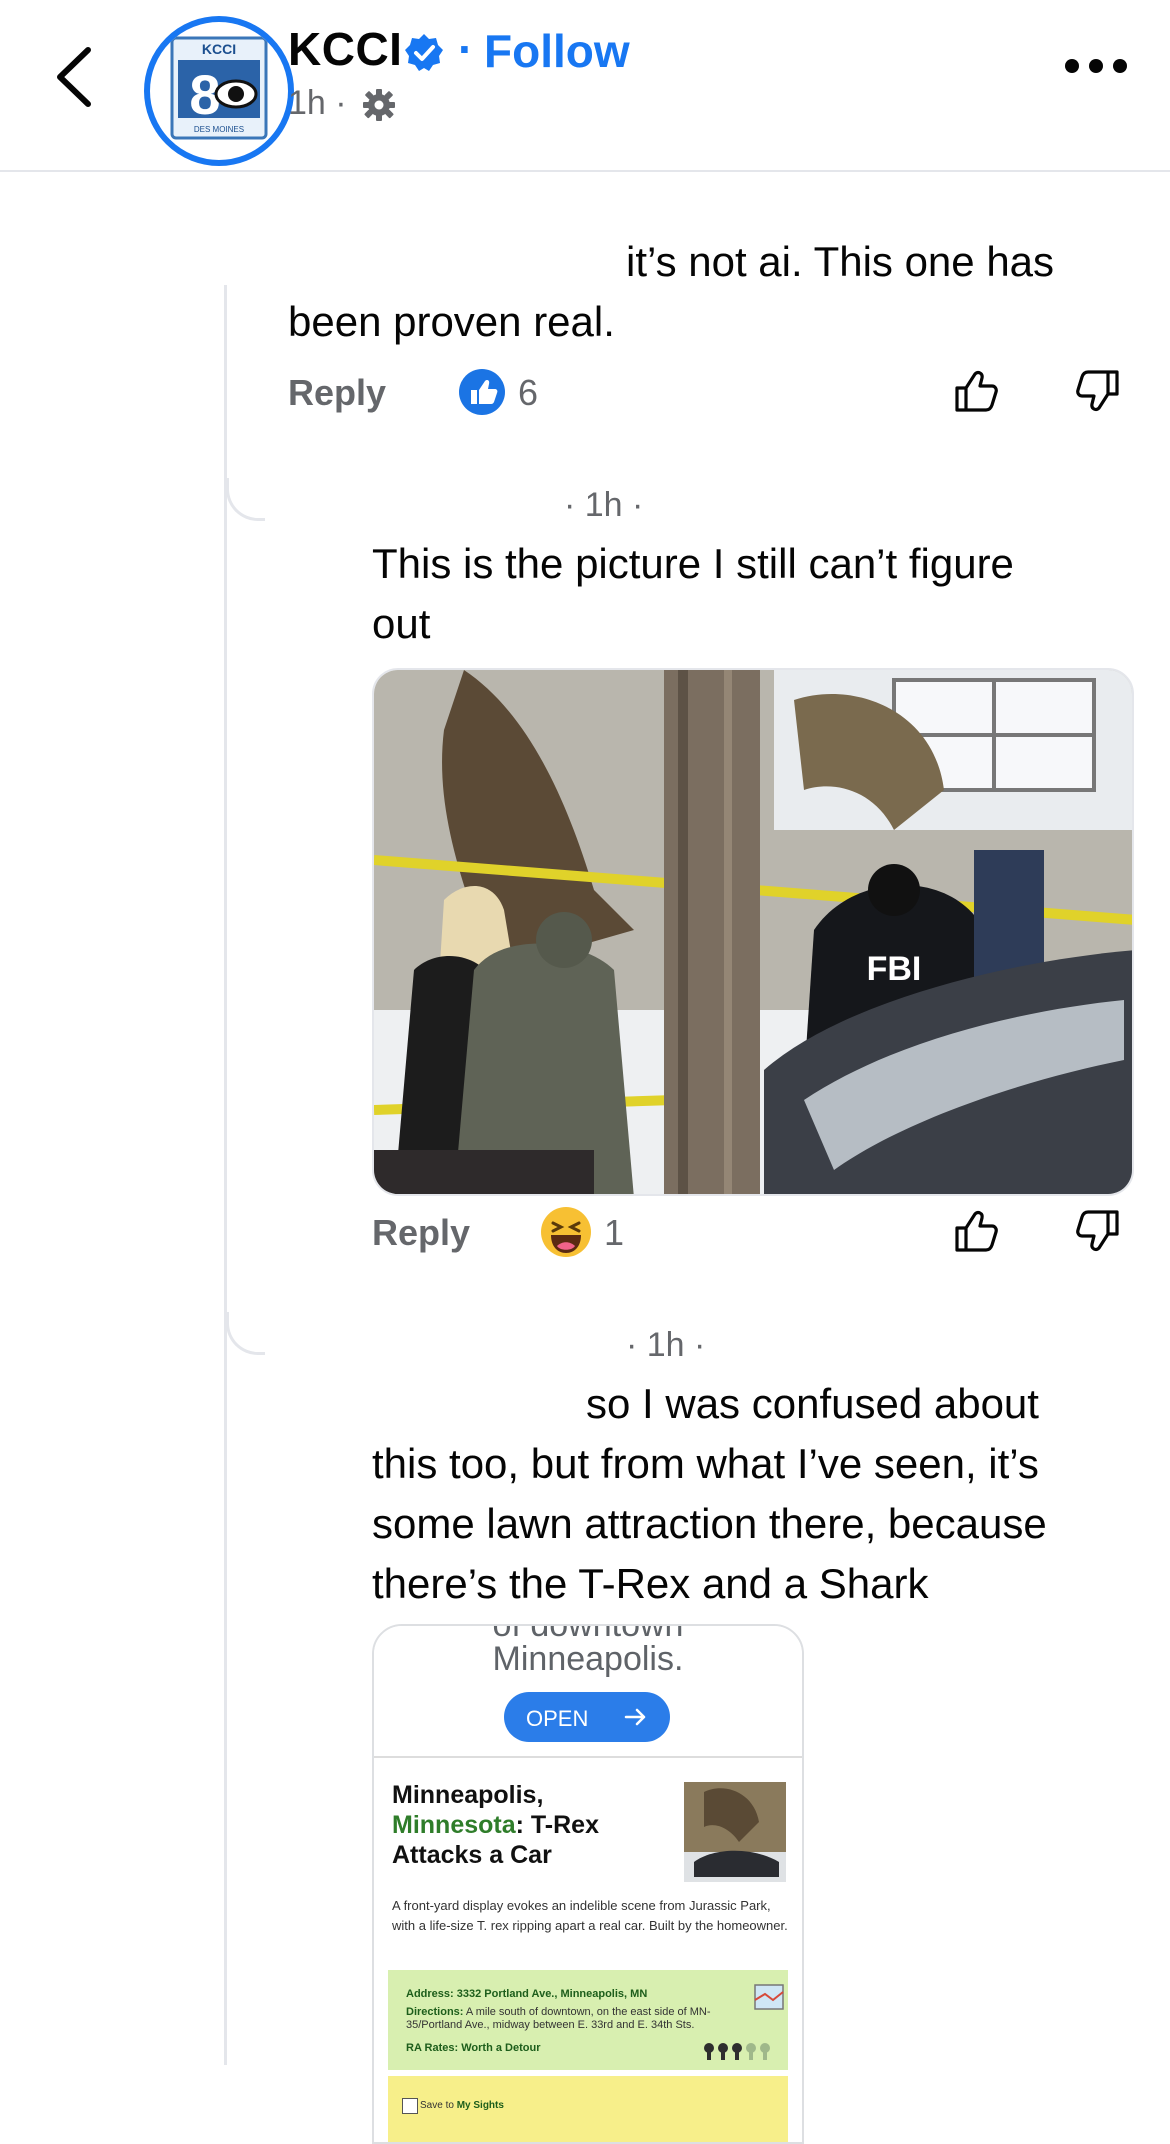 This screenshot has width=1170, height=2144. I want to click on comment-text: this too, but from what I’ve seen, it’s, so click(705, 1463).